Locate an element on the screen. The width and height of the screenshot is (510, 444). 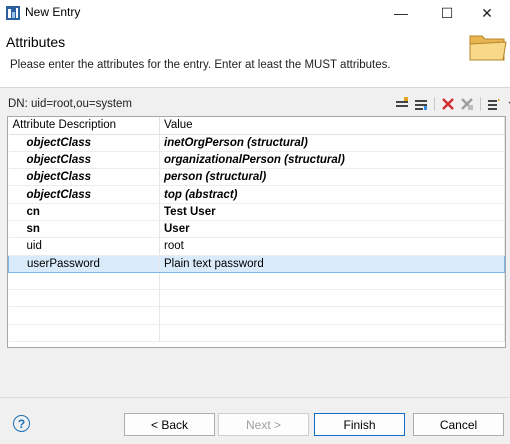
folder-icon is located at coordinates (488, 48).